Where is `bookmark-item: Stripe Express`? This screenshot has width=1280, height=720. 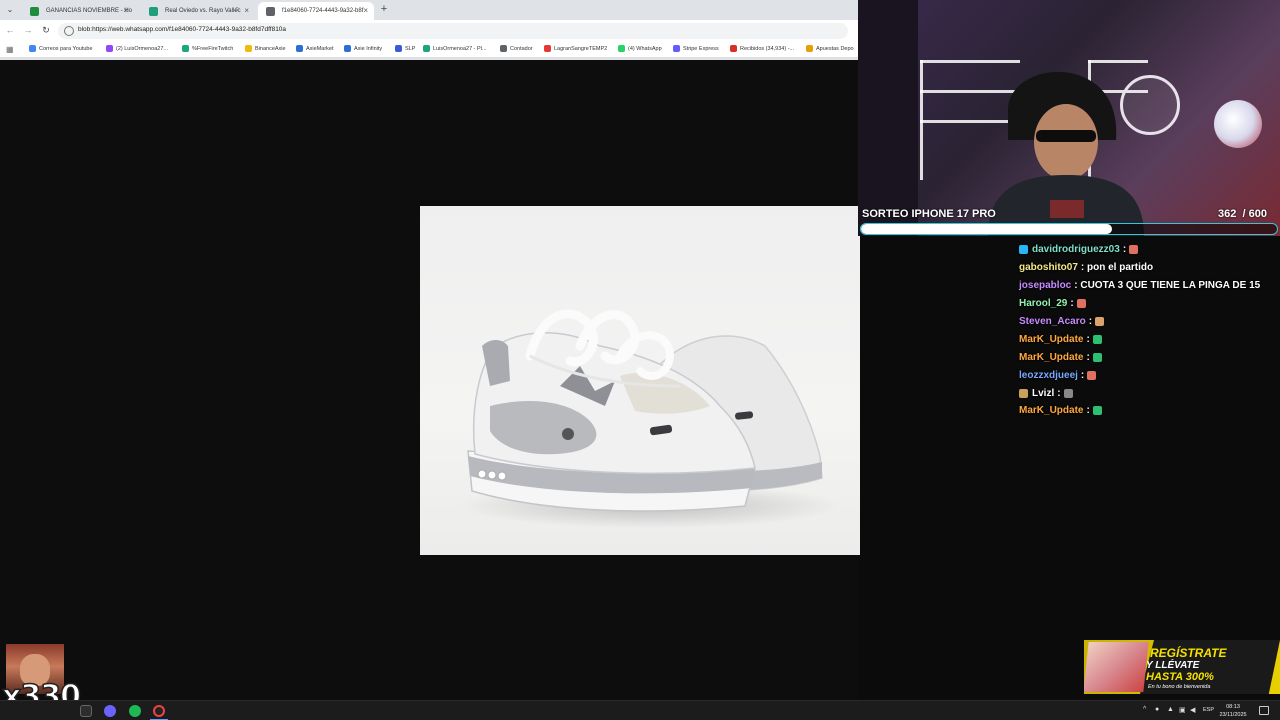 bookmark-item: Stripe Express is located at coordinates (696, 48).